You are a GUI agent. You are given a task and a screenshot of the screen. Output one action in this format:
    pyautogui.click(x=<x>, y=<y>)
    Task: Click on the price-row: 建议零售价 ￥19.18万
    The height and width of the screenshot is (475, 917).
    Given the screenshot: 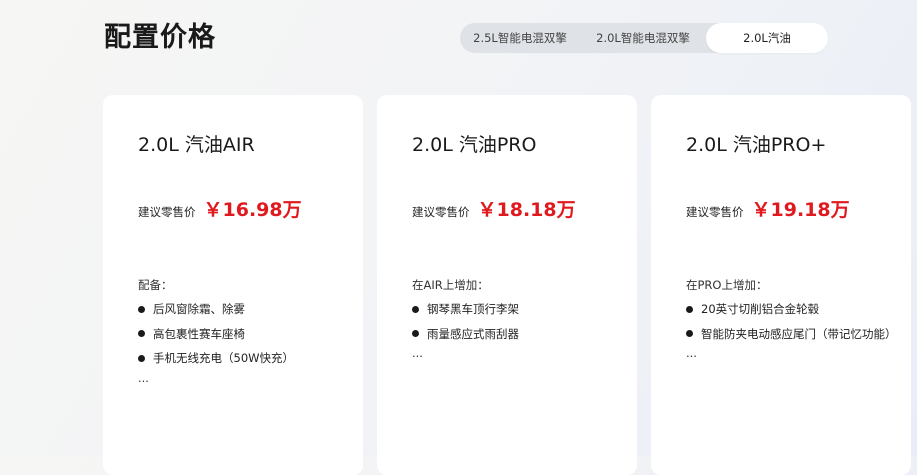 What is the action you would take?
    pyautogui.click(x=768, y=208)
    